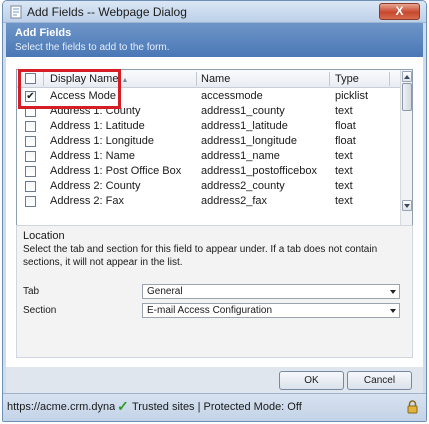 This screenshot has height=424, width=429. I want to click on section-select-value: E-mail Access Configuration, so click(210, 310).